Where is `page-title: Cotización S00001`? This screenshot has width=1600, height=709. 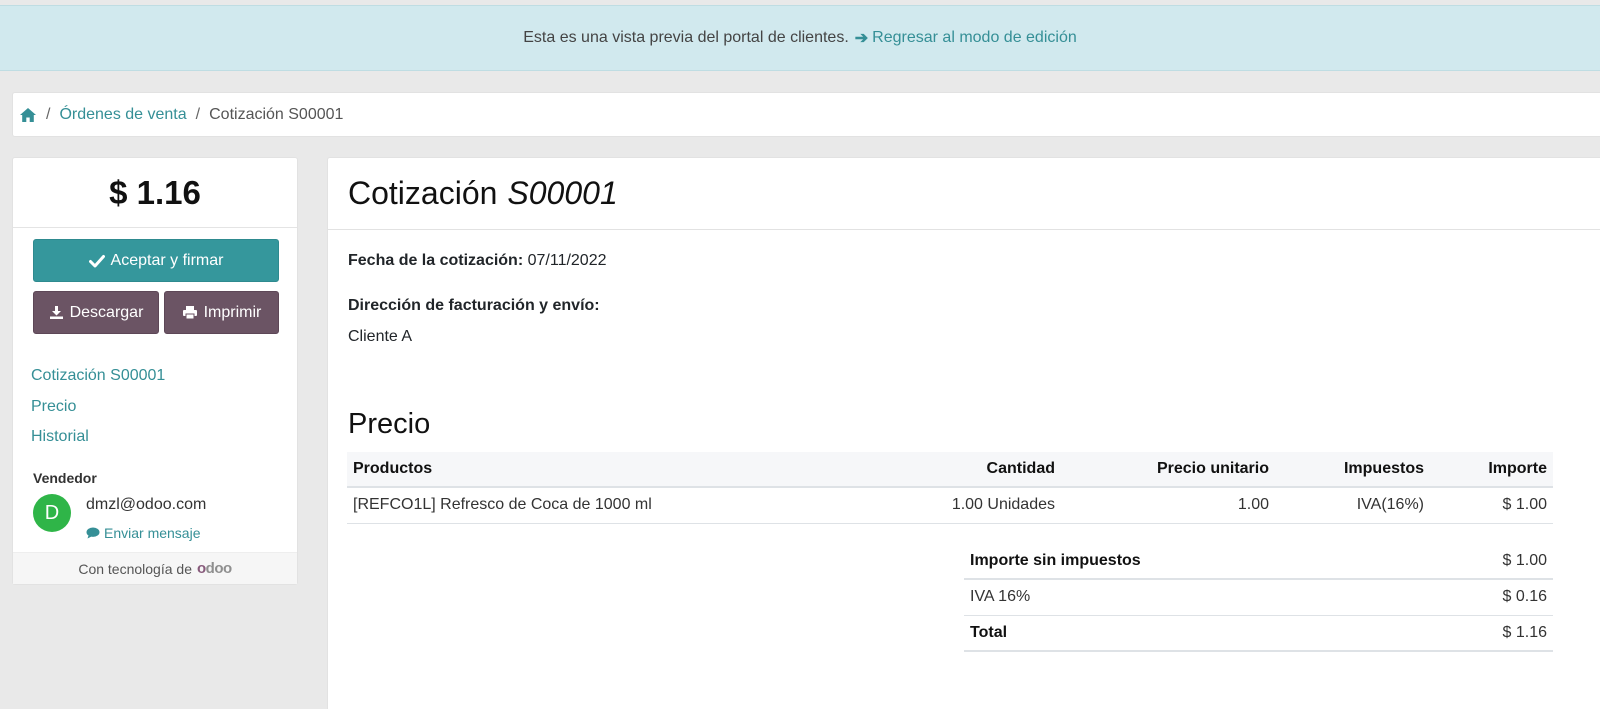 page-title: Cotización S00001 is located at coordinates (964, 194).